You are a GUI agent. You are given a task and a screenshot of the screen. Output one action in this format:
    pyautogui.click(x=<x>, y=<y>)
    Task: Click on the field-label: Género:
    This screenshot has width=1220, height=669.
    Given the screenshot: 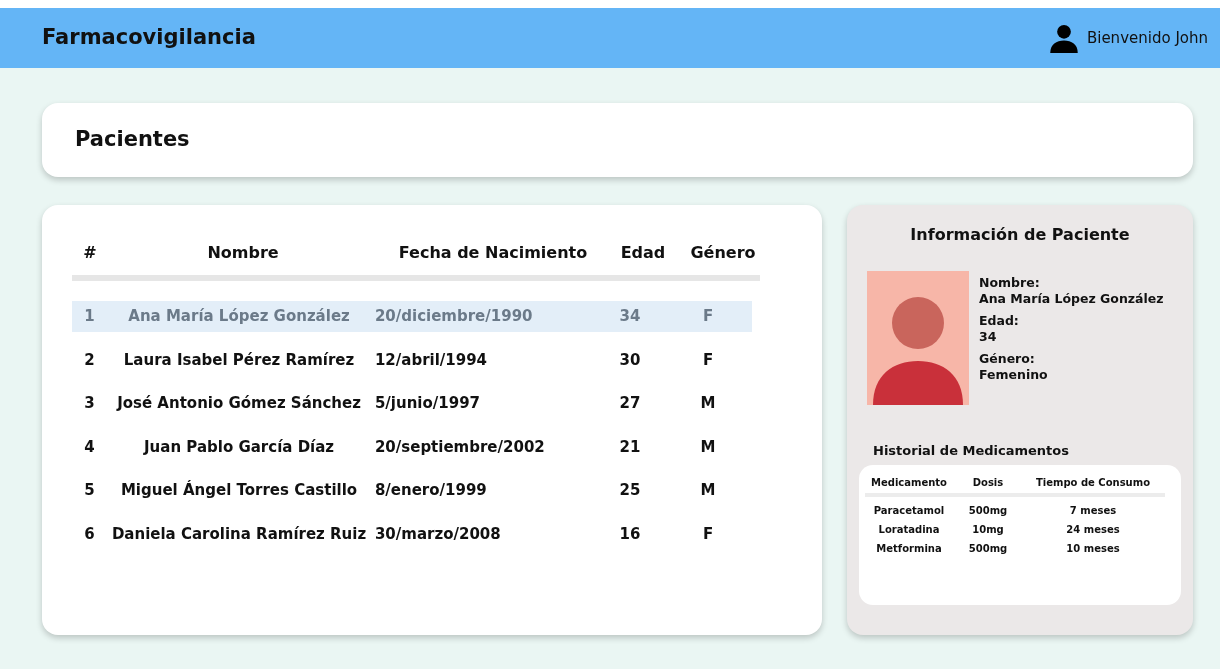 What is the action you would take?
    pyautogui.click(x=1007, y=359)
    